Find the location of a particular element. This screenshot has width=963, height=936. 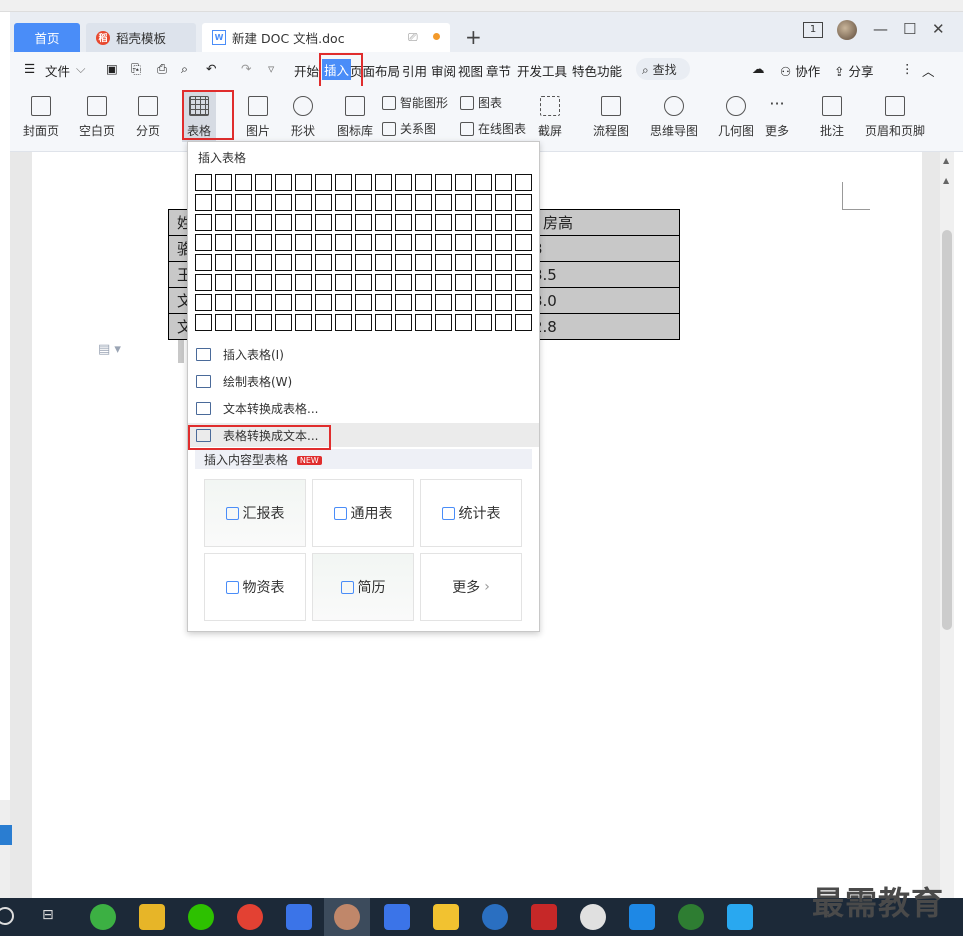

screenshot-button: 截屏 is located at coordinates (550, 116).